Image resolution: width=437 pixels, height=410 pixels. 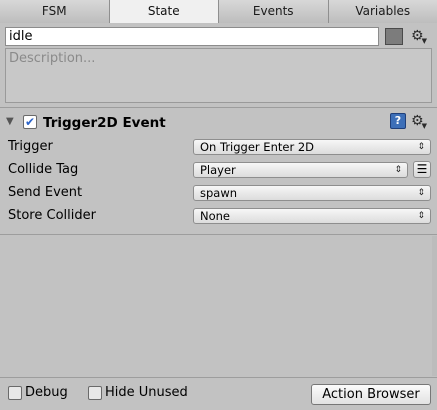 What do you see at coordinates (15, 393) in the screenshot?
I see `debug-checkbox` at bounding box center [15, 393].